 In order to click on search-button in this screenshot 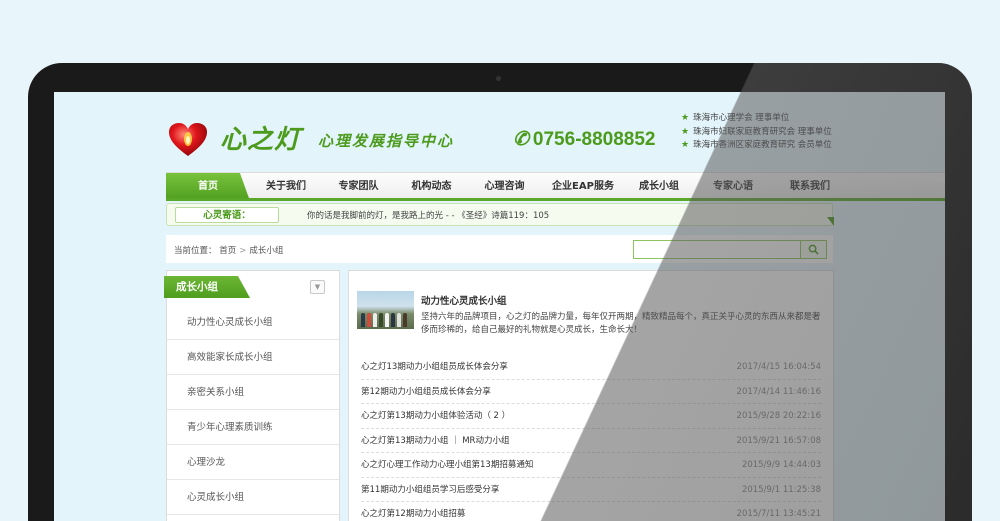, I will do `click(814, 249)`.